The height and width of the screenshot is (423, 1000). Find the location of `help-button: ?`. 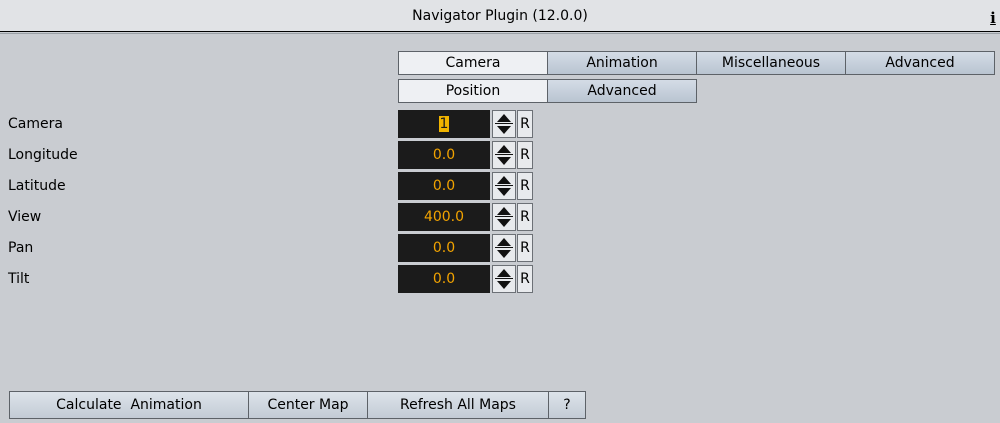

help-button: ? is located at coordinates (567, 405).